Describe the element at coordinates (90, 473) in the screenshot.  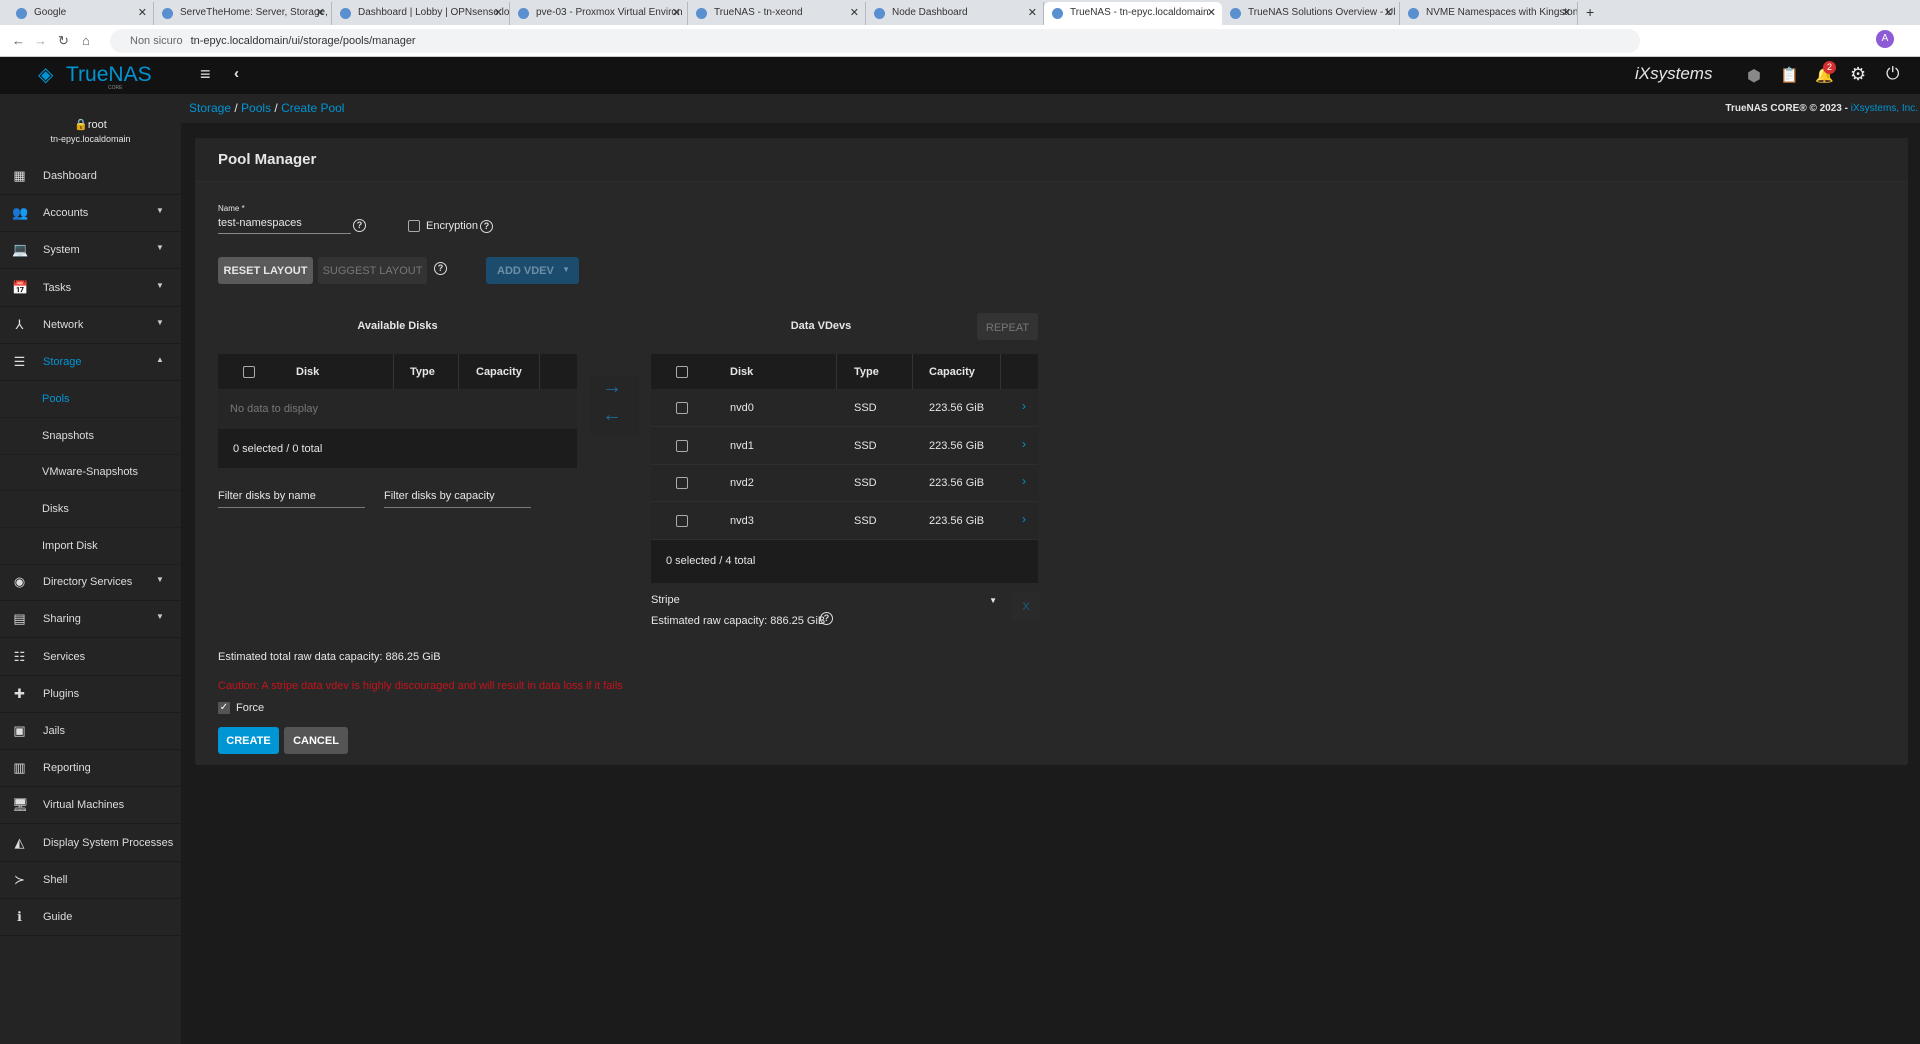
I see `sidebar-item-vmware-snapshots: VMware-Snapshots` at that location.